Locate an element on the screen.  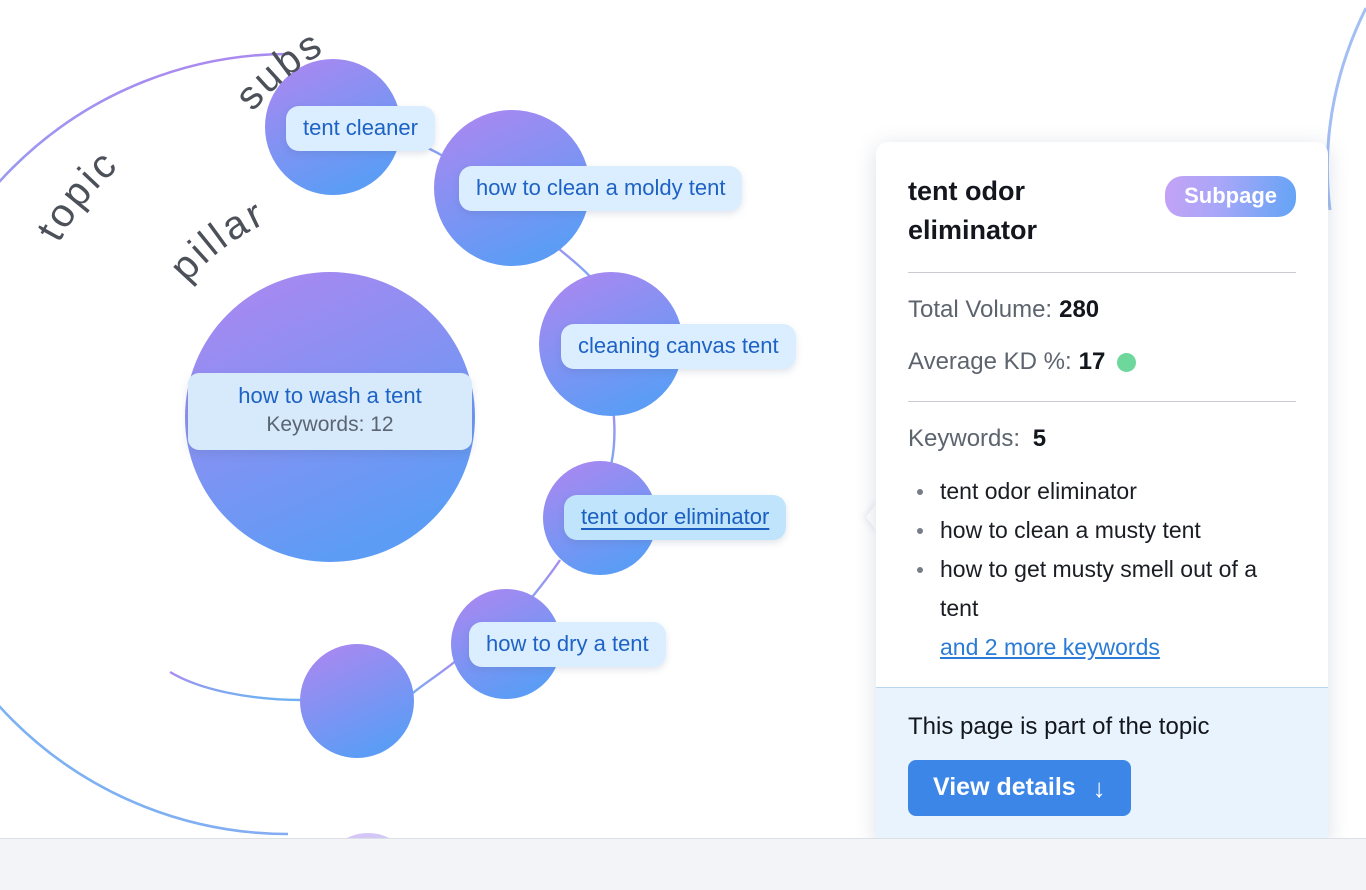
keywords-count-value: 5 is located at coordinates (1039, 438).